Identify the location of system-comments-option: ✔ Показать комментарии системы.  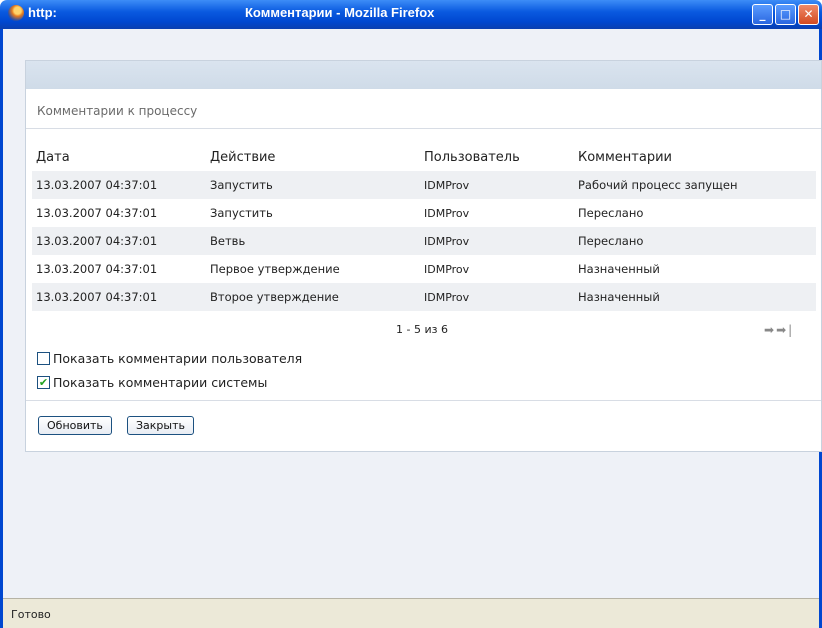
(152, 382).